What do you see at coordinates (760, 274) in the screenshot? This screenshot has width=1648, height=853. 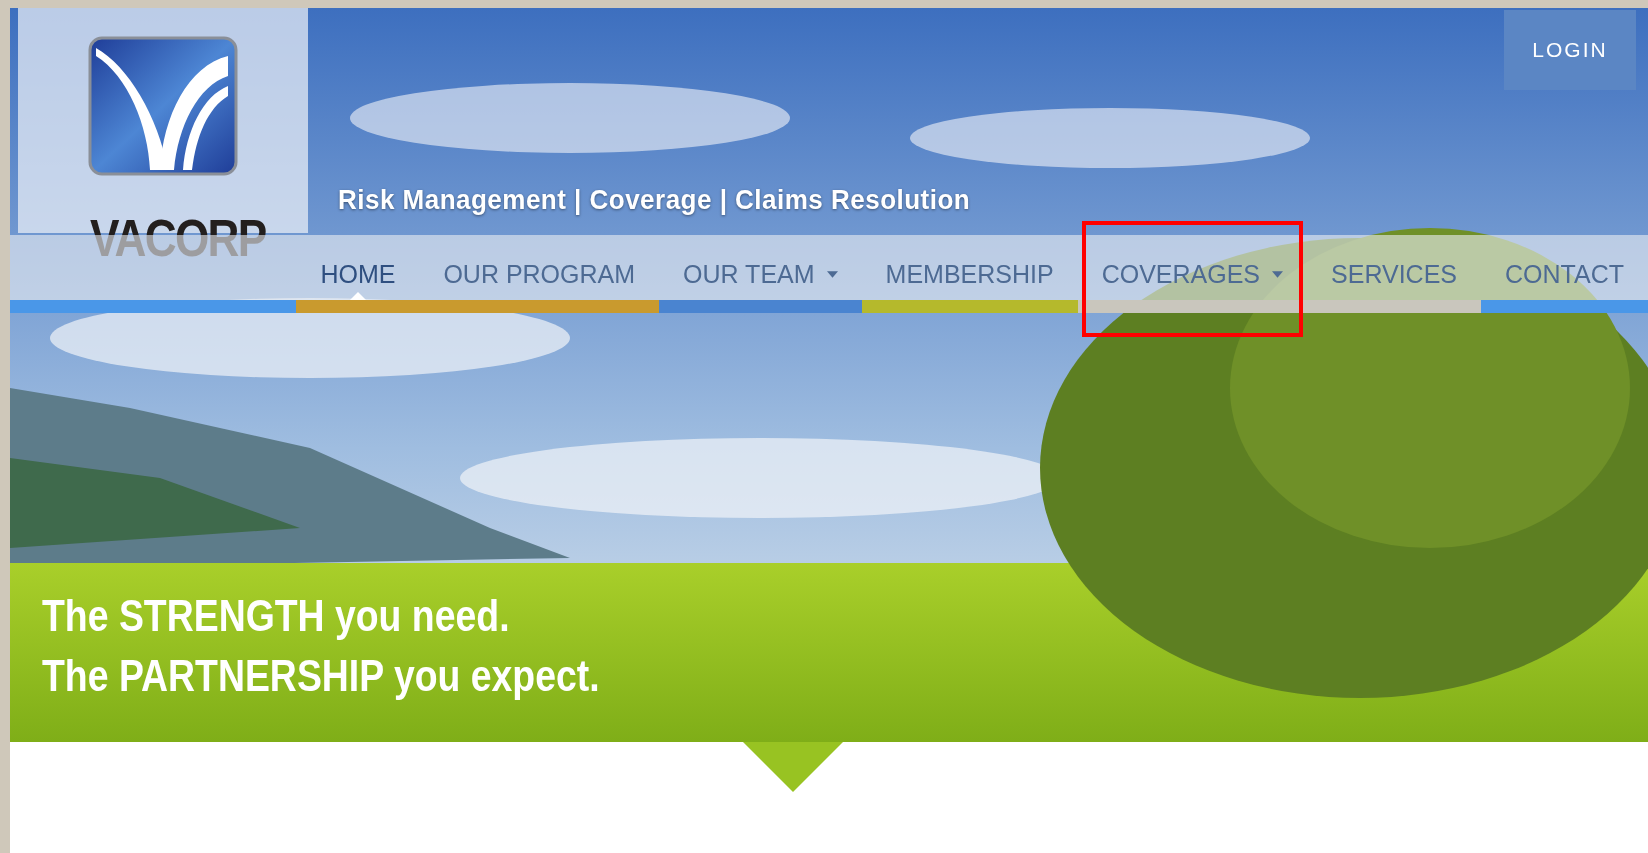 I see `nav-link: OUR TEAM` at bounding box center [760, 274].